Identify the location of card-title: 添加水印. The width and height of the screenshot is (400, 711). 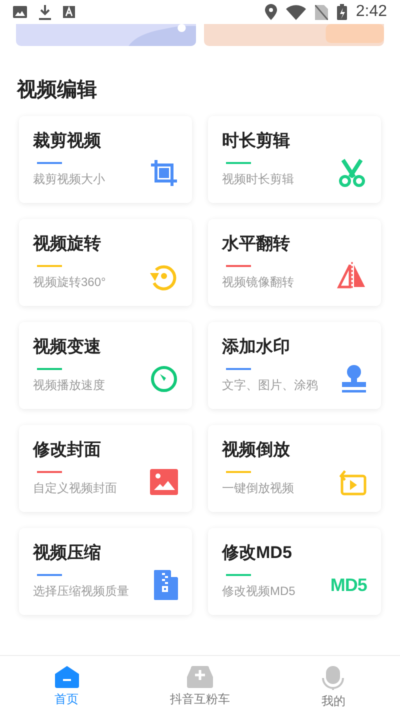
(256, 346).